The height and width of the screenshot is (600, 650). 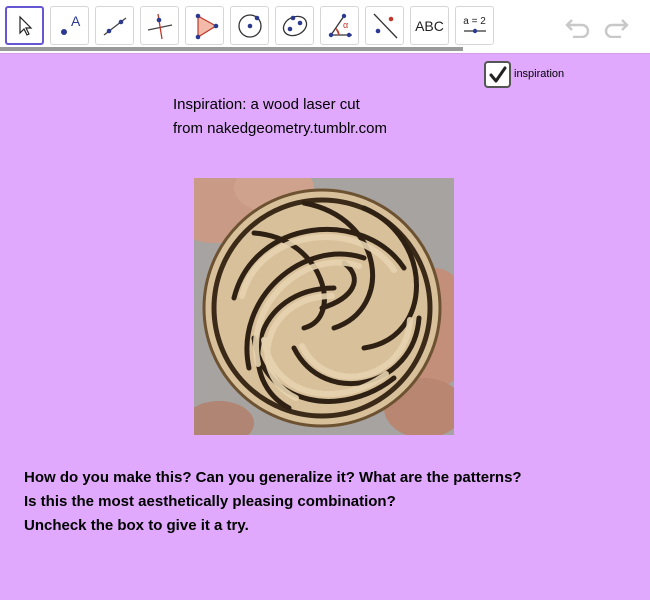 I want to click on slider-icon, so click(x=474, y=30).